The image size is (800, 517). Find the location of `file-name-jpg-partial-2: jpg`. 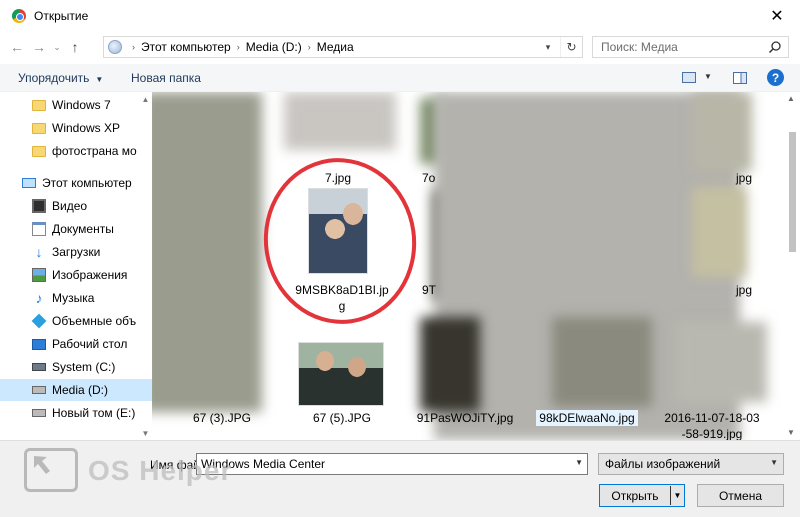

file-name-jpg-partial-2: jpg is located at coordinates (751, 290).